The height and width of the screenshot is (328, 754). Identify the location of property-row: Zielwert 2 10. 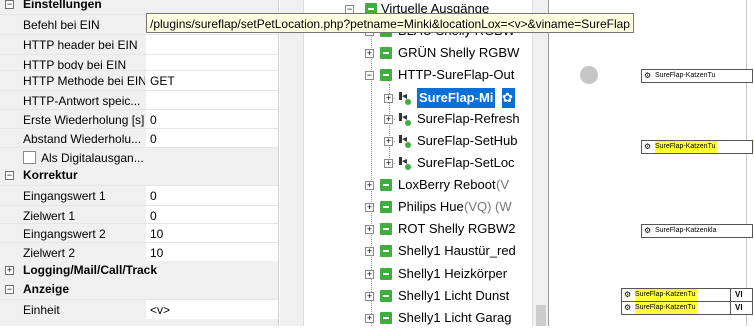
(139, 252).